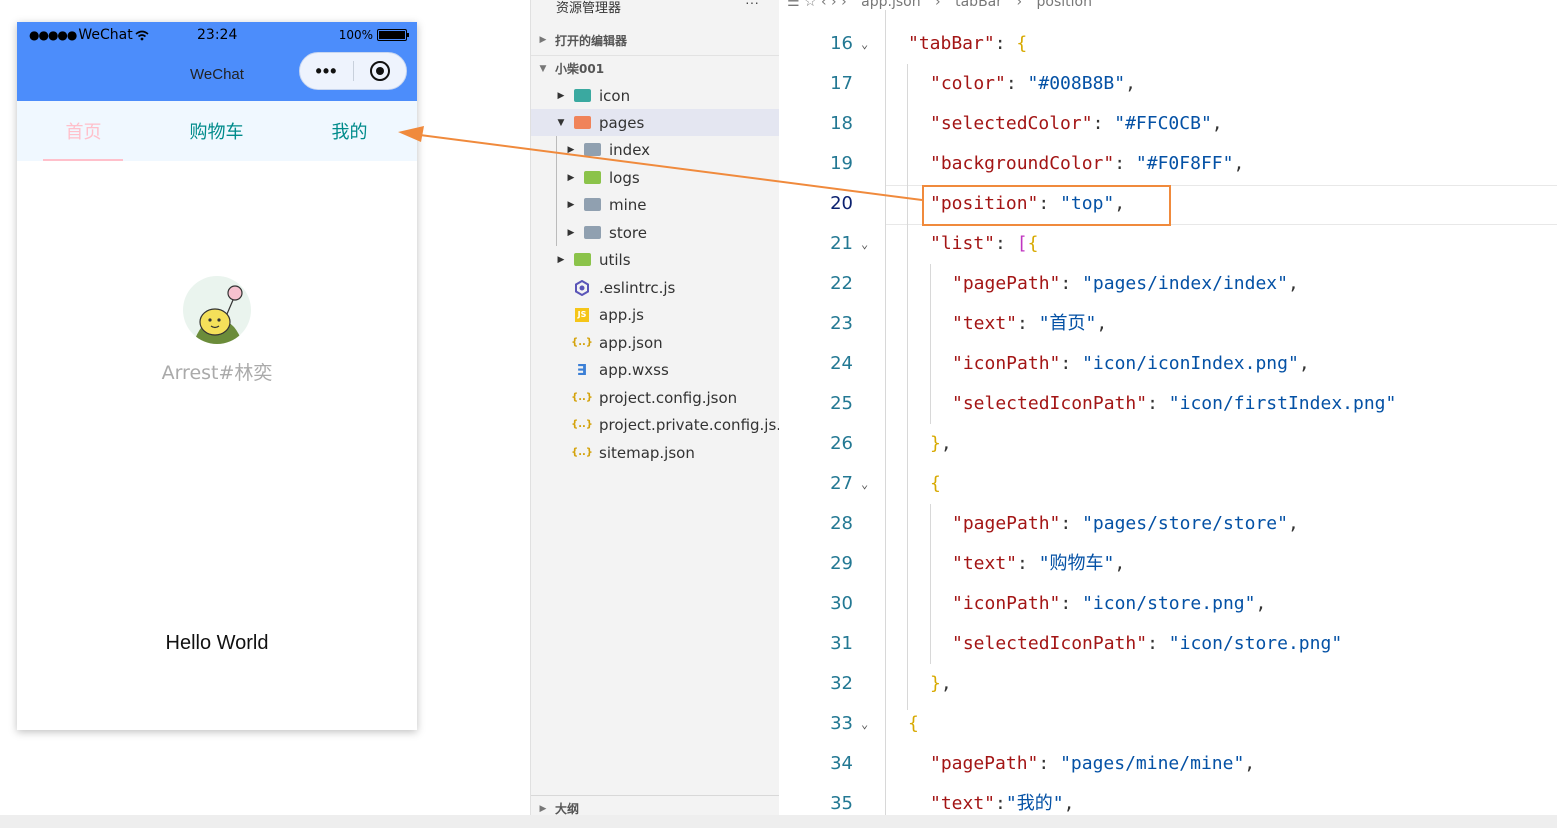  Describe the element at coordinates (655, 232) in the screenshot. I see `tree-item-store: ▶ store` at that location.